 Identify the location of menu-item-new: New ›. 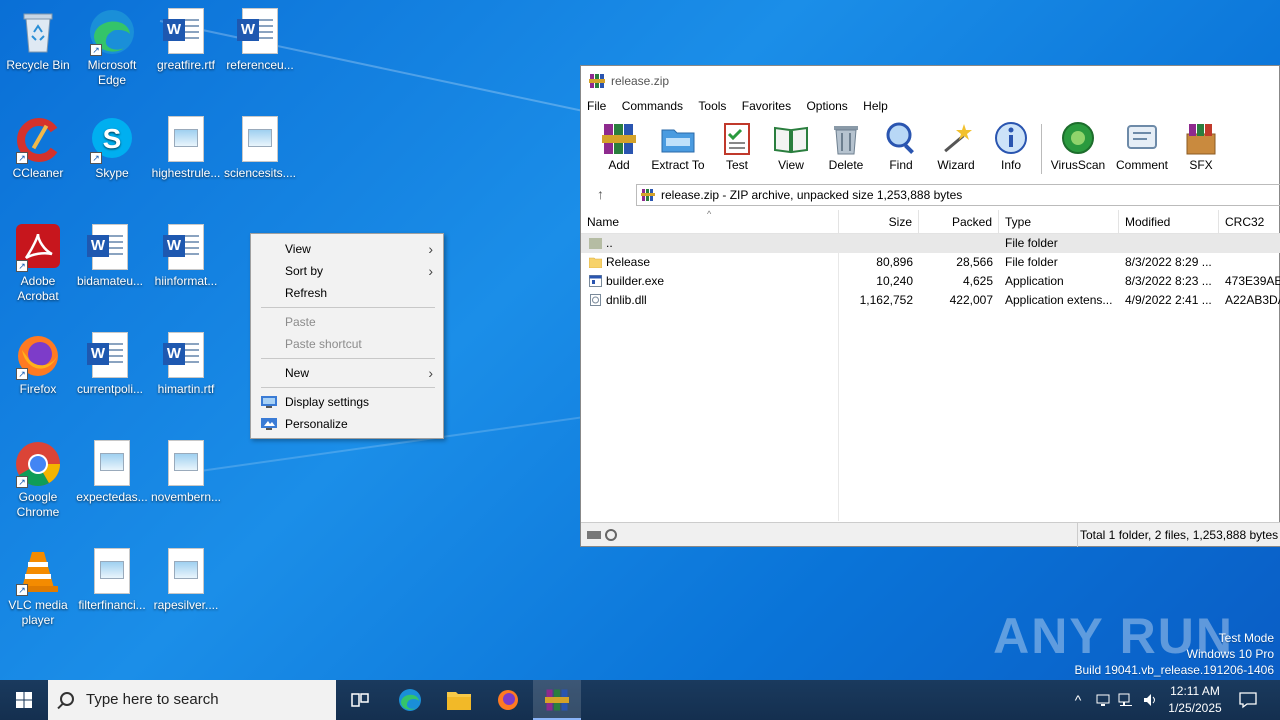
(347, 373).